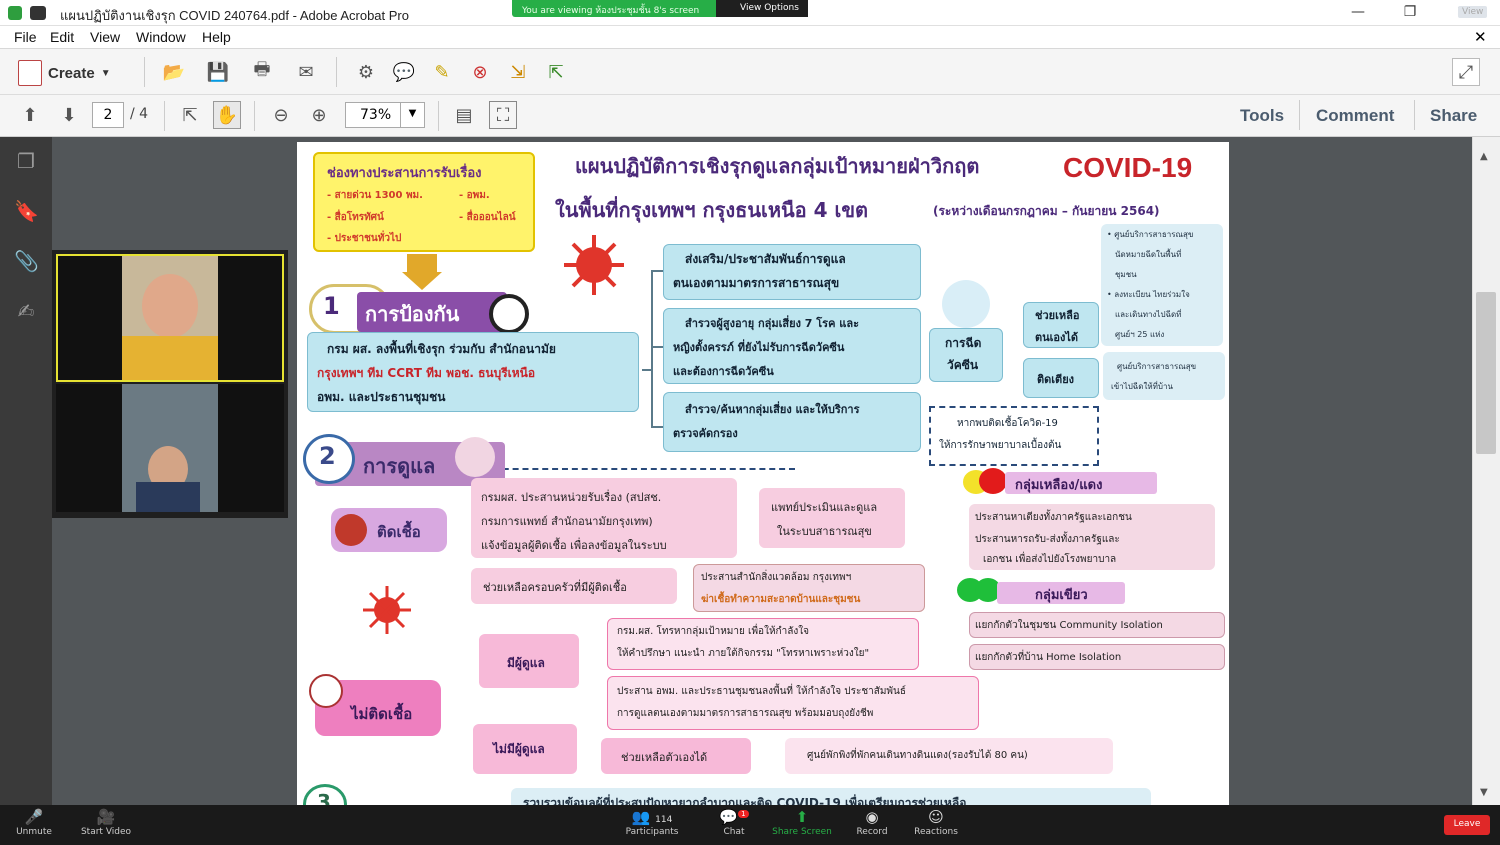  I want to click on care-icon, so click(475, 457).